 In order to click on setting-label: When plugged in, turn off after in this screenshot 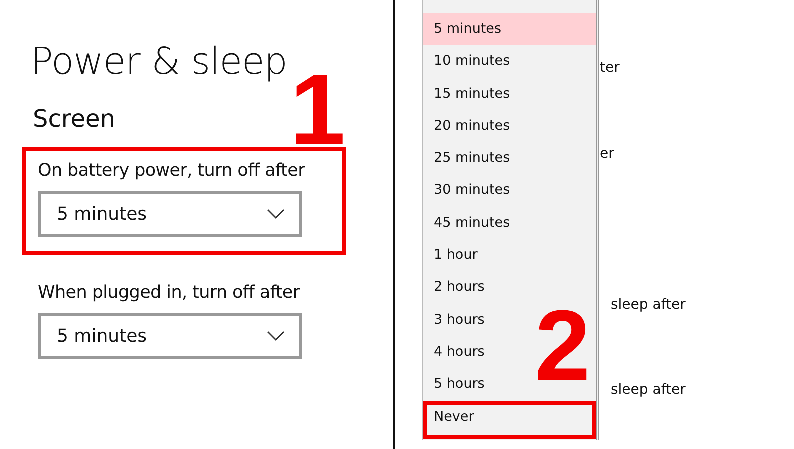, I will do `click(169, 293)`.